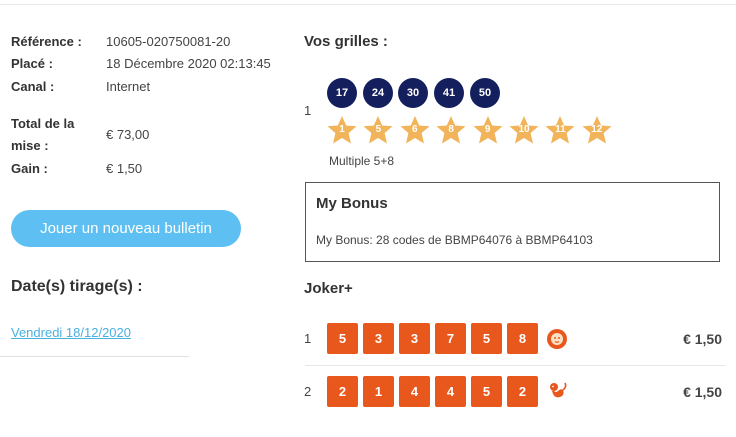  What do you see at coordinates (557, 339) in the screenshot?
I see `lion-icon` at bounding box center [557, 339].